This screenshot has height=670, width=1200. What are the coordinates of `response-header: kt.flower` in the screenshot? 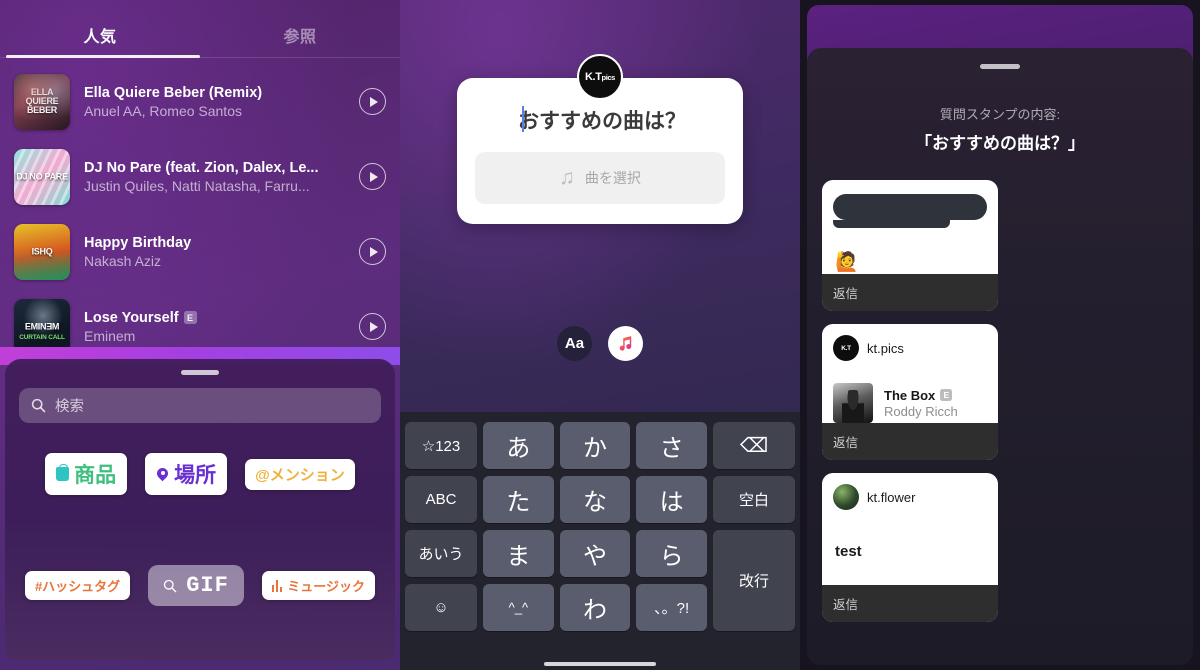 It's located at (910, 497).